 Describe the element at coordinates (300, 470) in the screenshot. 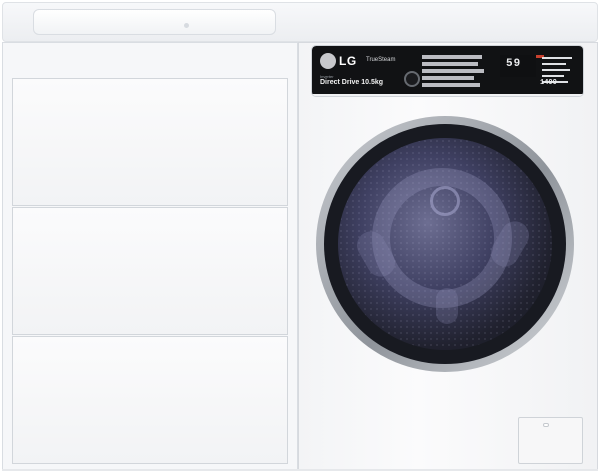

I see `base-edge` at that location.